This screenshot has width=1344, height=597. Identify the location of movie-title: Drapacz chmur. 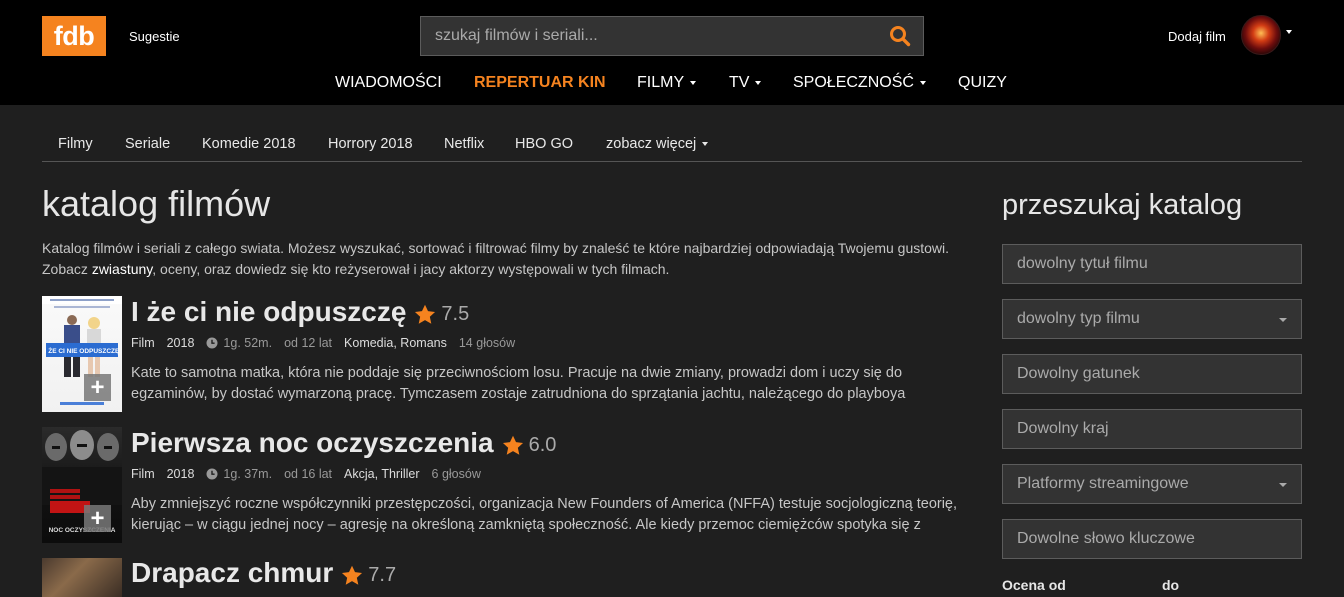
(232, 573).